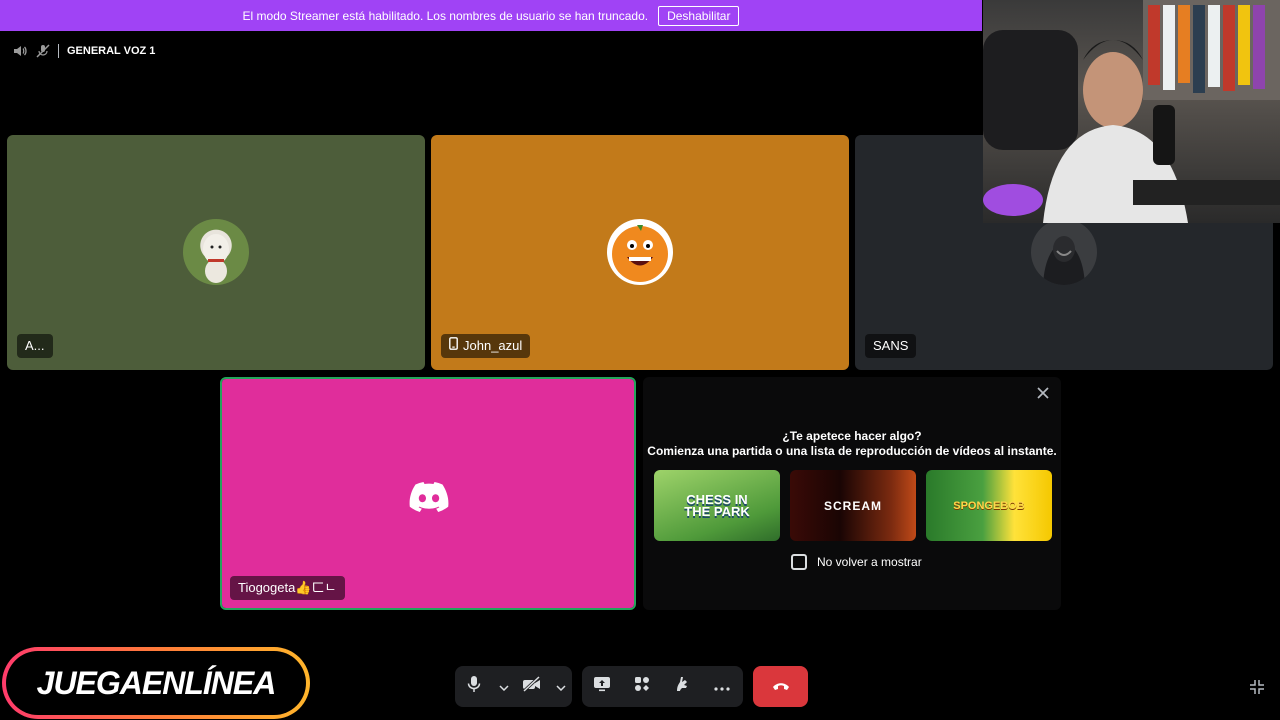 The width and height of the screenshot is (1280, 720). I want to click on collapse-icon, so click(1257, 690).